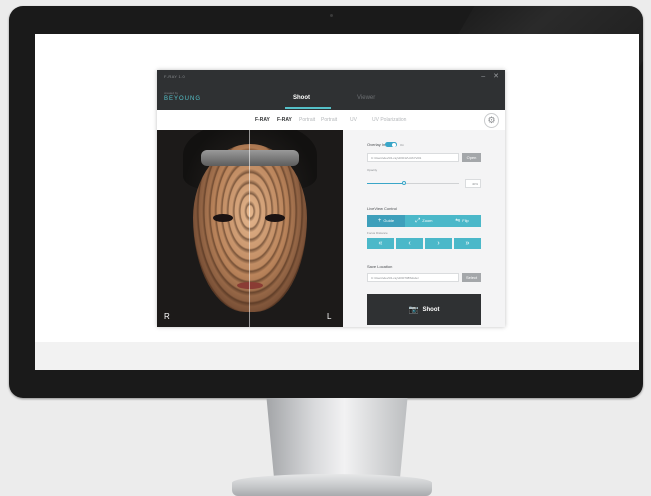 The width and height of the screenshot is (651, 496). Describe the element at coordinates (379, 221) in the screenshot. I see `plus-icon: +` at that location.